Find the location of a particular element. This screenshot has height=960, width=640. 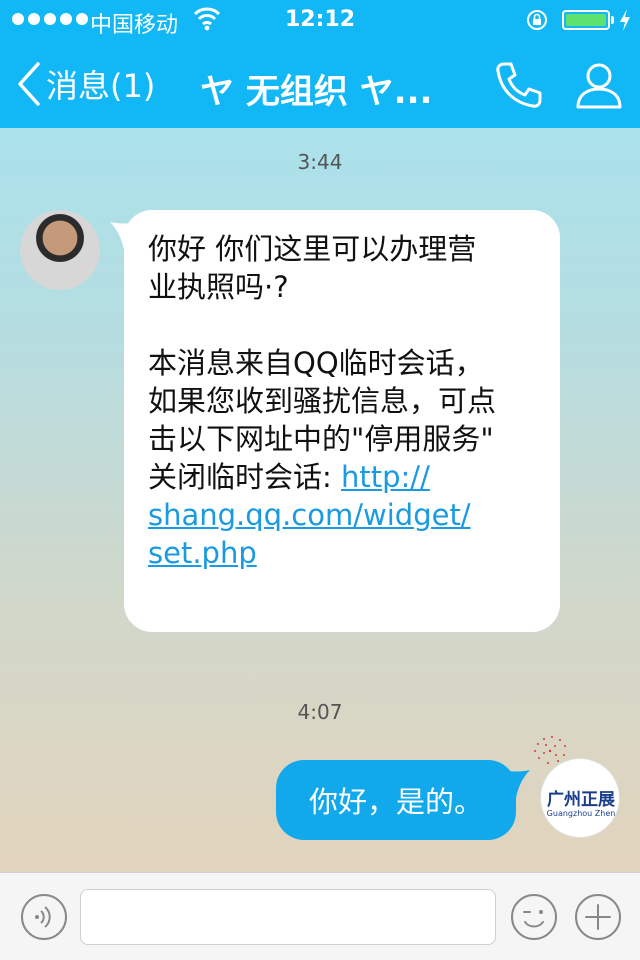

logo-text: 广州正展 is located at coordinates (581, 800).